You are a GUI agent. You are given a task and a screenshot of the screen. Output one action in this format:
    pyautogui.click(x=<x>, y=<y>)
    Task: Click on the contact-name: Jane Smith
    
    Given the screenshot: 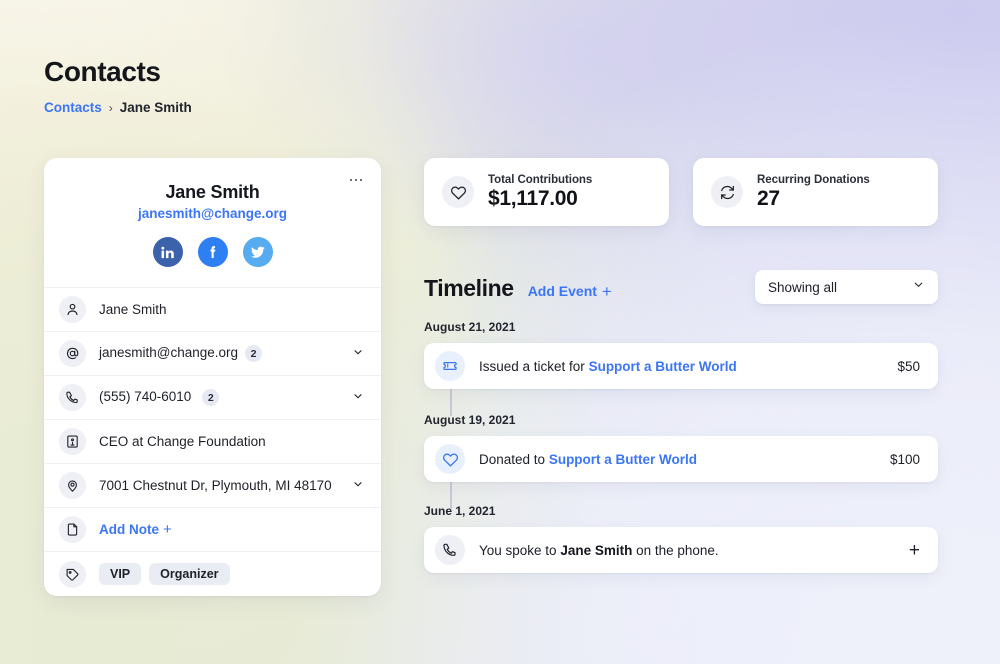 What is the action you would take?
    pyautogui.click(x=212, y=192)
    